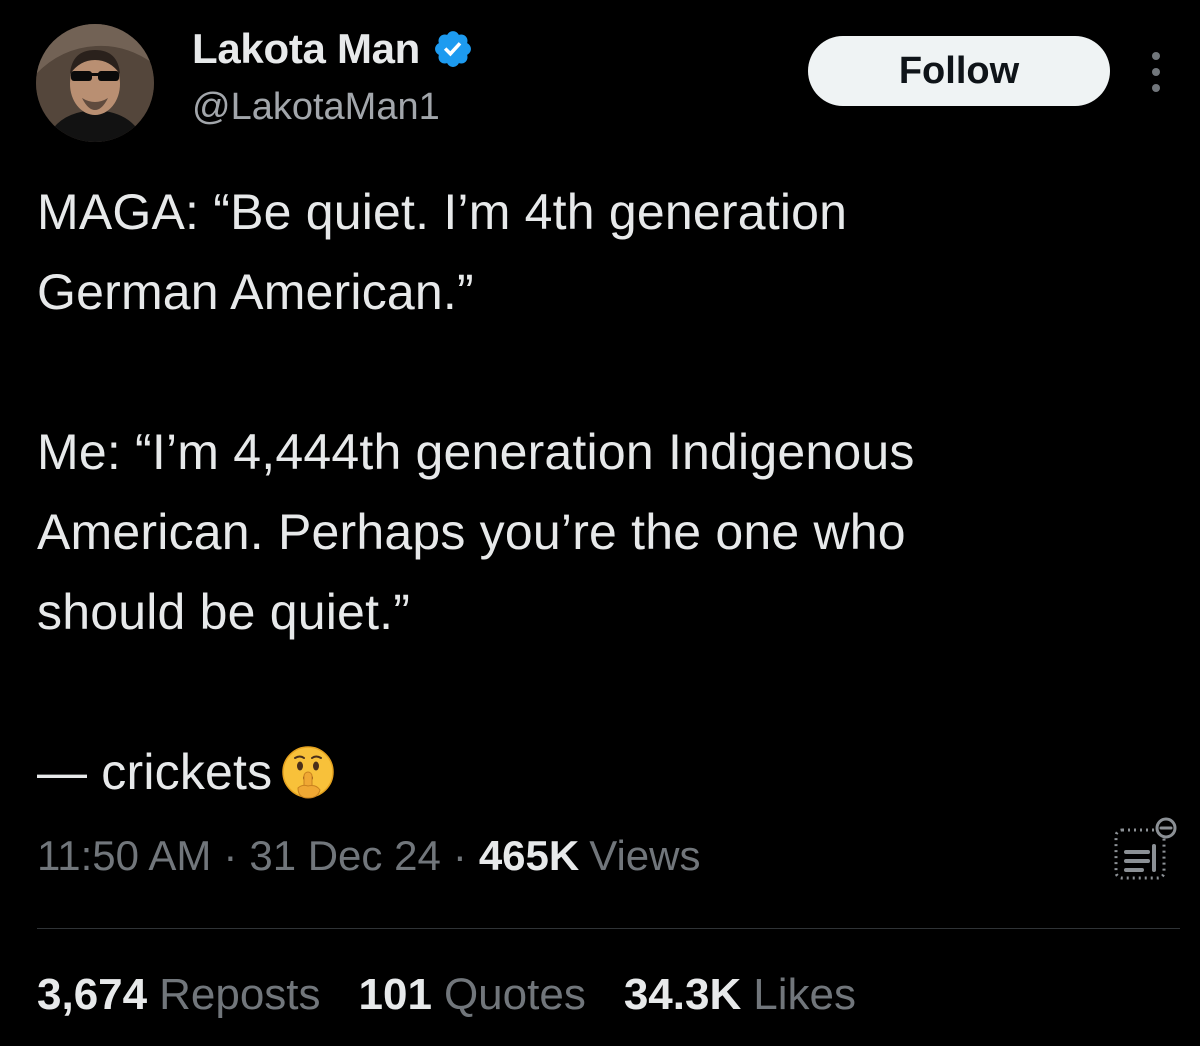  I want to click on tweet-text-line: should be quiet.”, so click(224, 612).